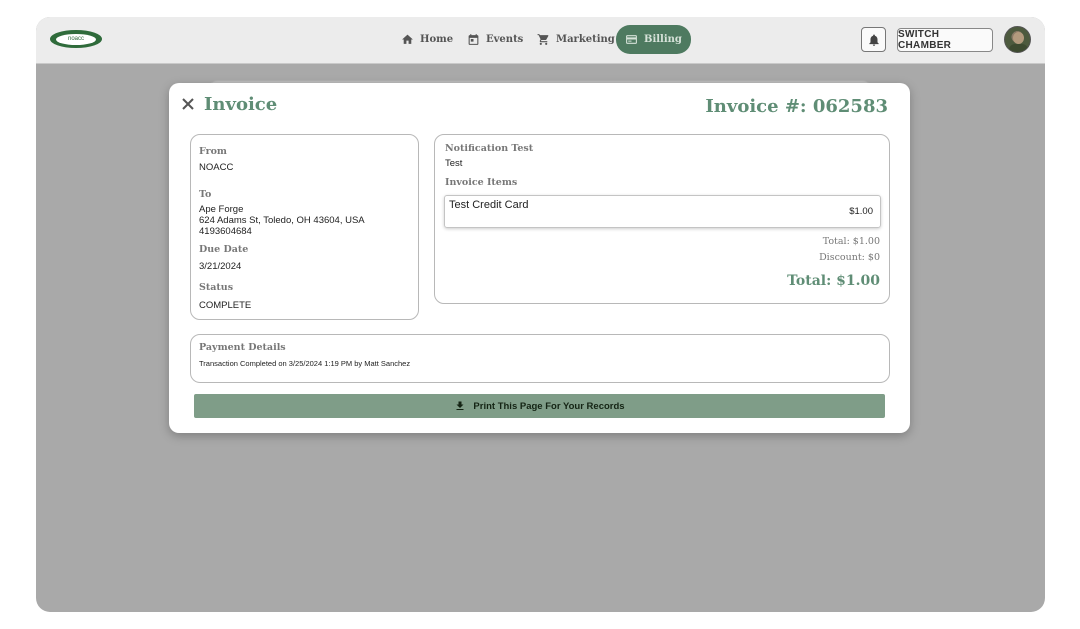 This screenshot has height=629, width=1080. I want to click on item-name: Test Credit Card, so click(489, 205).